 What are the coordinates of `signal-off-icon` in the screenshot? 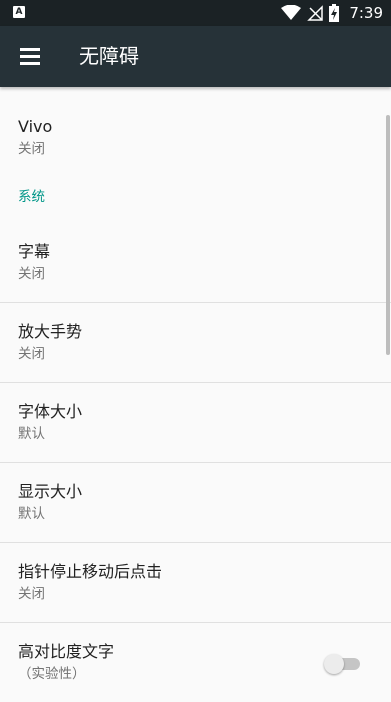 It's located at (315, 13).